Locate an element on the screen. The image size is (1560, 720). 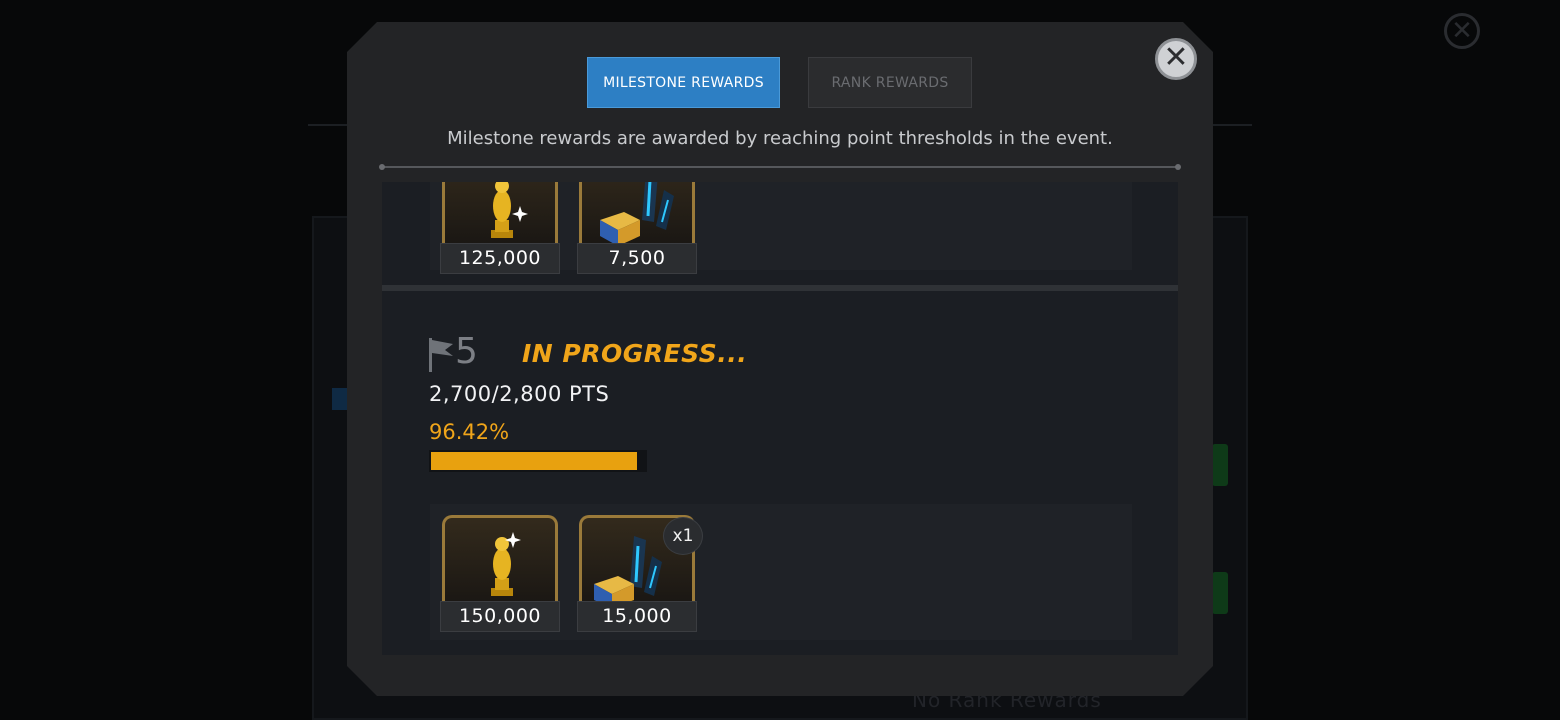
reward-value: 15,000 is located at coordinates (637, 616).